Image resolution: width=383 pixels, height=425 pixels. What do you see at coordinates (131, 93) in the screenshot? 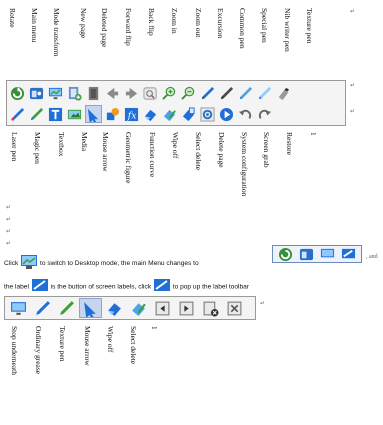
I see `back-flip-icon` at bounding box center [131, 93].